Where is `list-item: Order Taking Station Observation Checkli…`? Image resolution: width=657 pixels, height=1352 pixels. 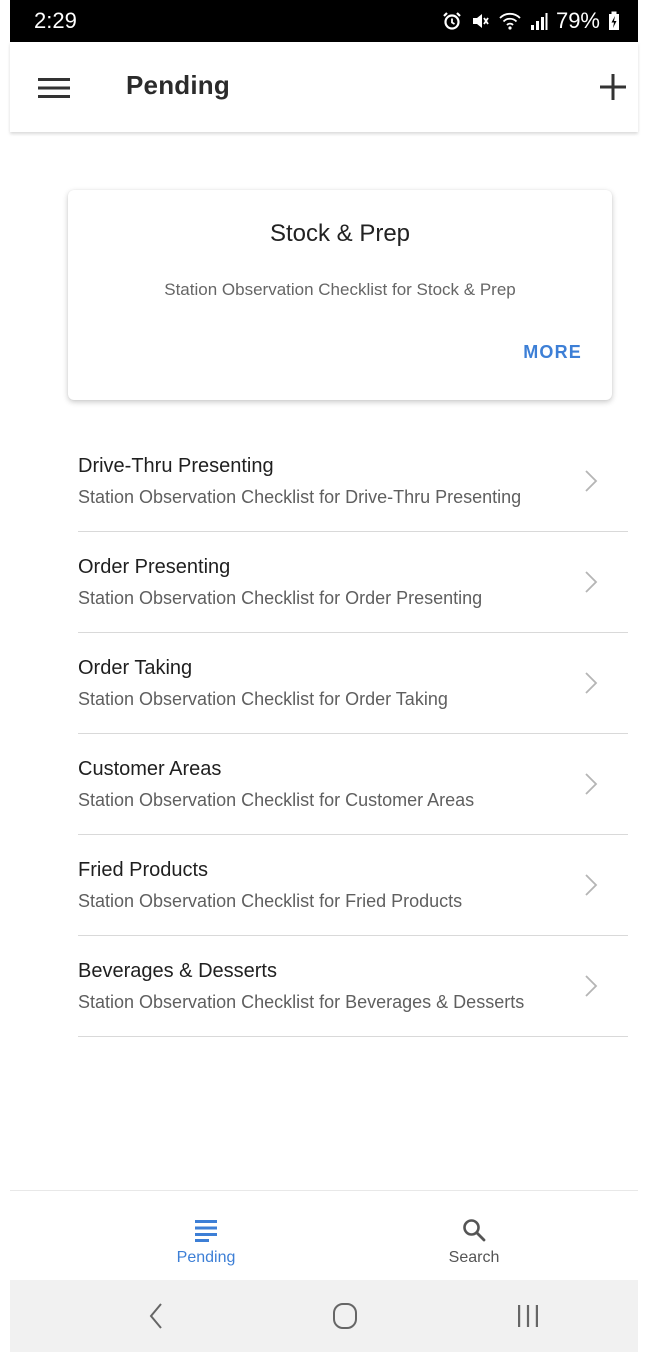 list-item: Order Taking Station Observation Checkli… is located at coordinates (353, 683).